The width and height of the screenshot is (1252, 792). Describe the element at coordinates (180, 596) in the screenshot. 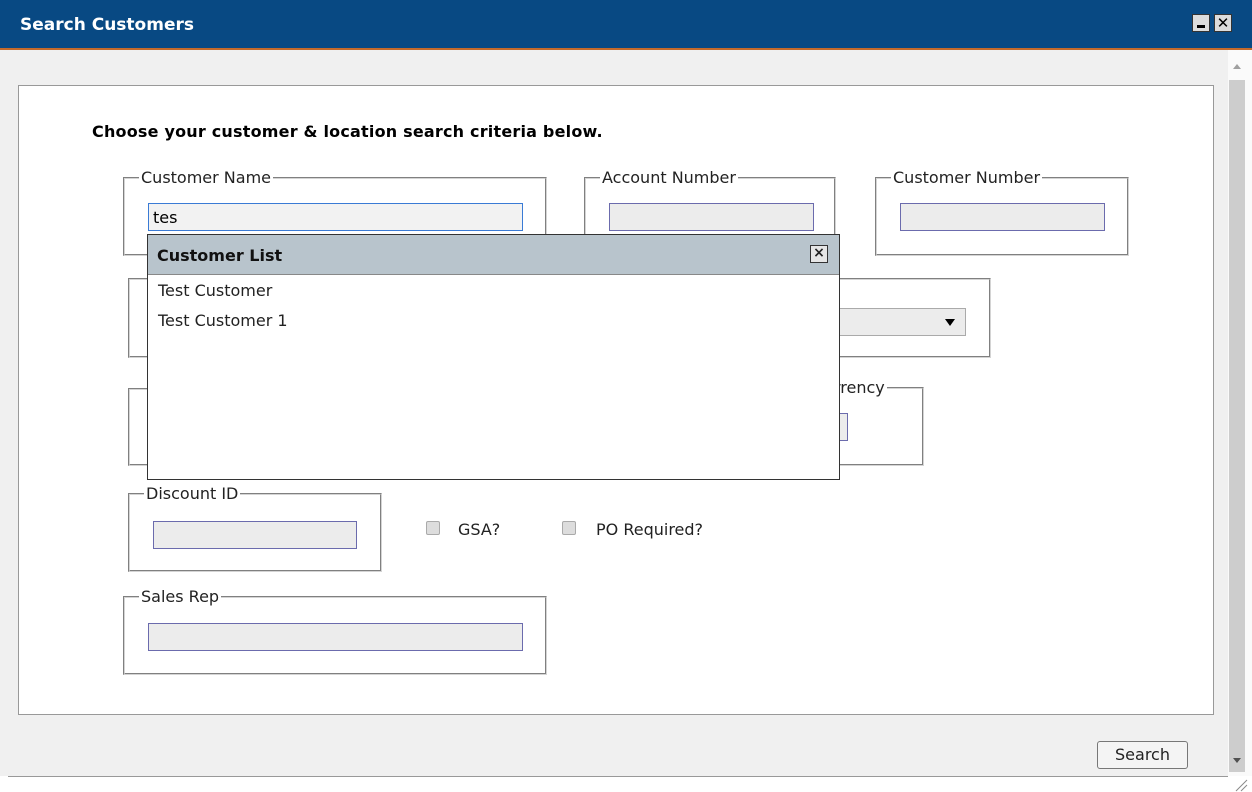

I see `sales-rep-legend: Sales Rep` at that location.